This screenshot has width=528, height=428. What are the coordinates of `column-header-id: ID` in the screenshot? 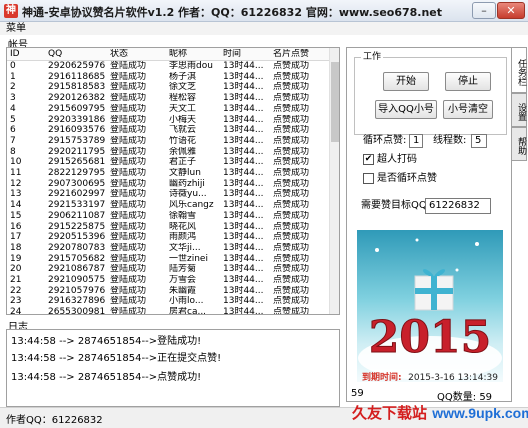 It's located at (27, 54).